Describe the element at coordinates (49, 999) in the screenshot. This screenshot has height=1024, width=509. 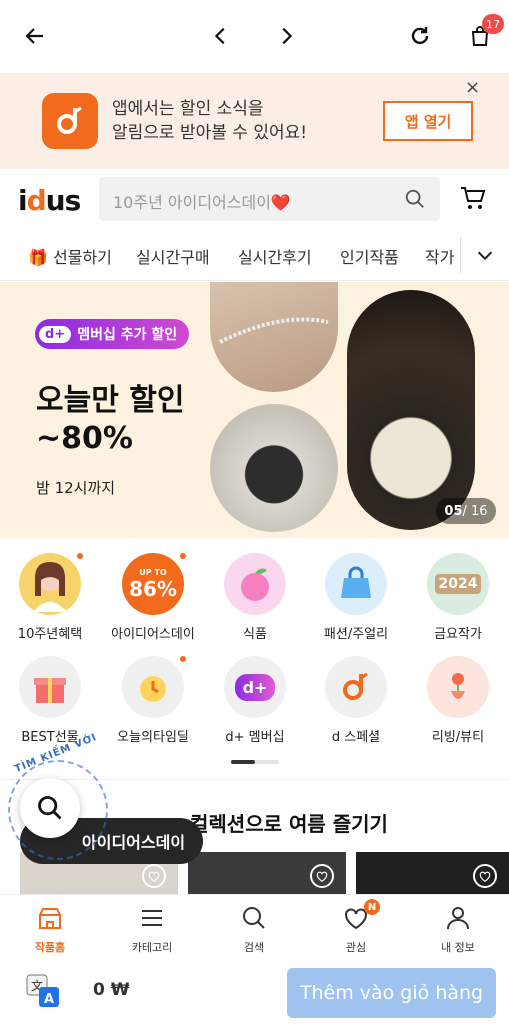
I see `svg-text: A` at that location.